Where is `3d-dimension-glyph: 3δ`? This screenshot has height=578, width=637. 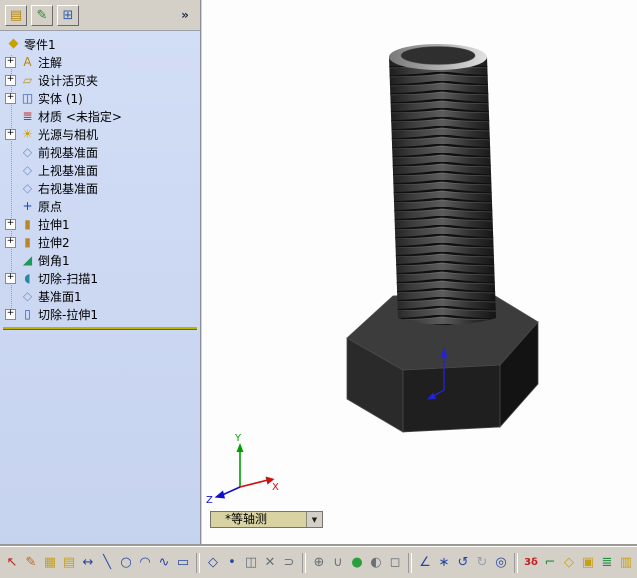 3d-dimension-glyph: 3δ is located at coordinates (531, 562).